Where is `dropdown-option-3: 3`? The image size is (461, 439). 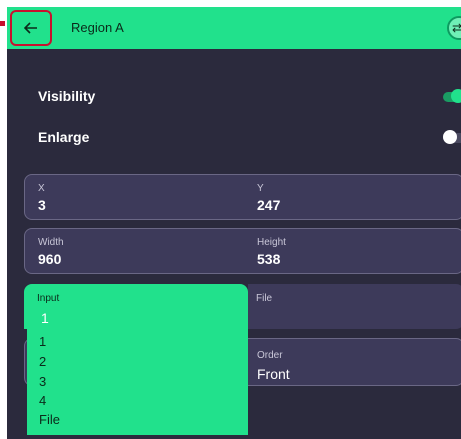 dropdown-option-3: 3 is located at coordinates (42, 381).